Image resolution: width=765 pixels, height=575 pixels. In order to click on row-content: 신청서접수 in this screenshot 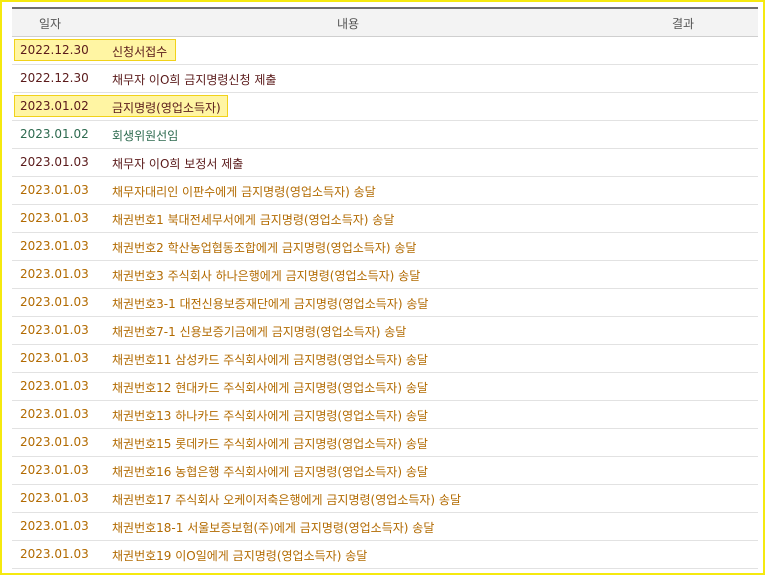, I will do `click(140, 52)`.